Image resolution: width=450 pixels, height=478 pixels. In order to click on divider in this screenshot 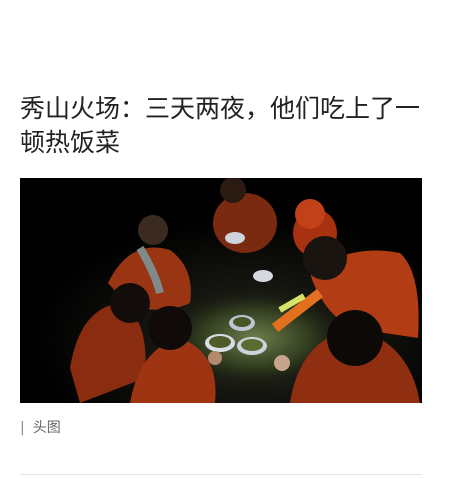, I will do `click(221, 474)`.